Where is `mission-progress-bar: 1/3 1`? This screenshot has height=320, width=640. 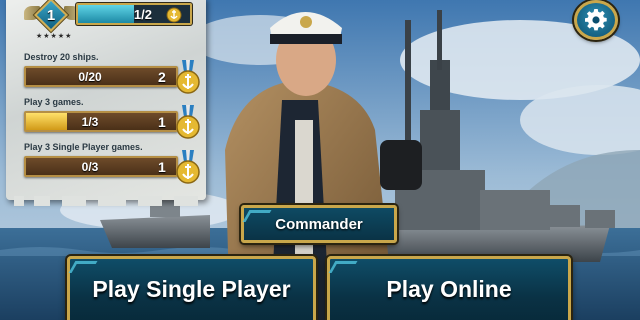 mission-progress-bar: 1/3 1 is located at coordinates (101, 121).